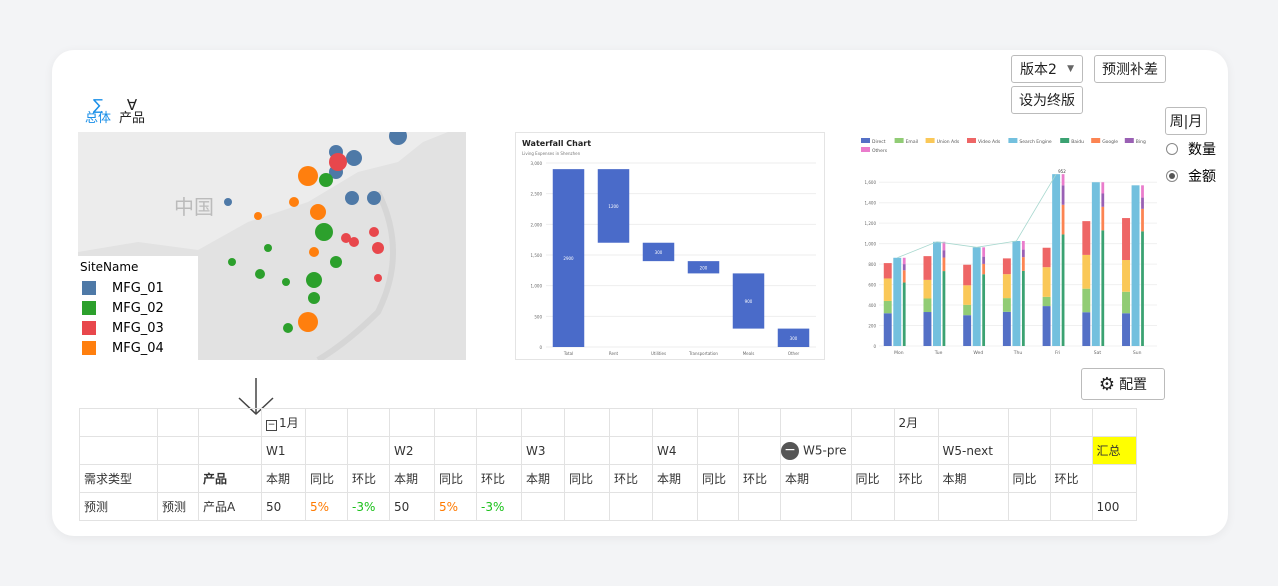 The width and height of the screenshot is (1278, 586). Describe the element at coordinates (1035, 142) in the screenshot. I see `legend-label: Search Engine` at that location.